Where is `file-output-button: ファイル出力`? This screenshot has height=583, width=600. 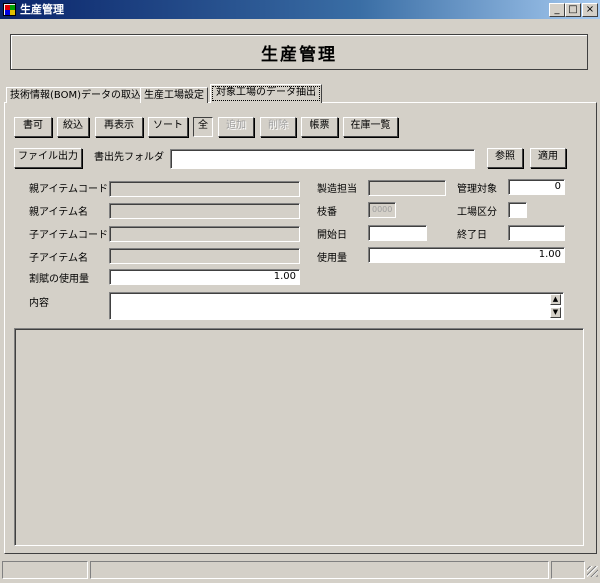 file-output-button: ファイル出力 is located at coordinates (48, 158).